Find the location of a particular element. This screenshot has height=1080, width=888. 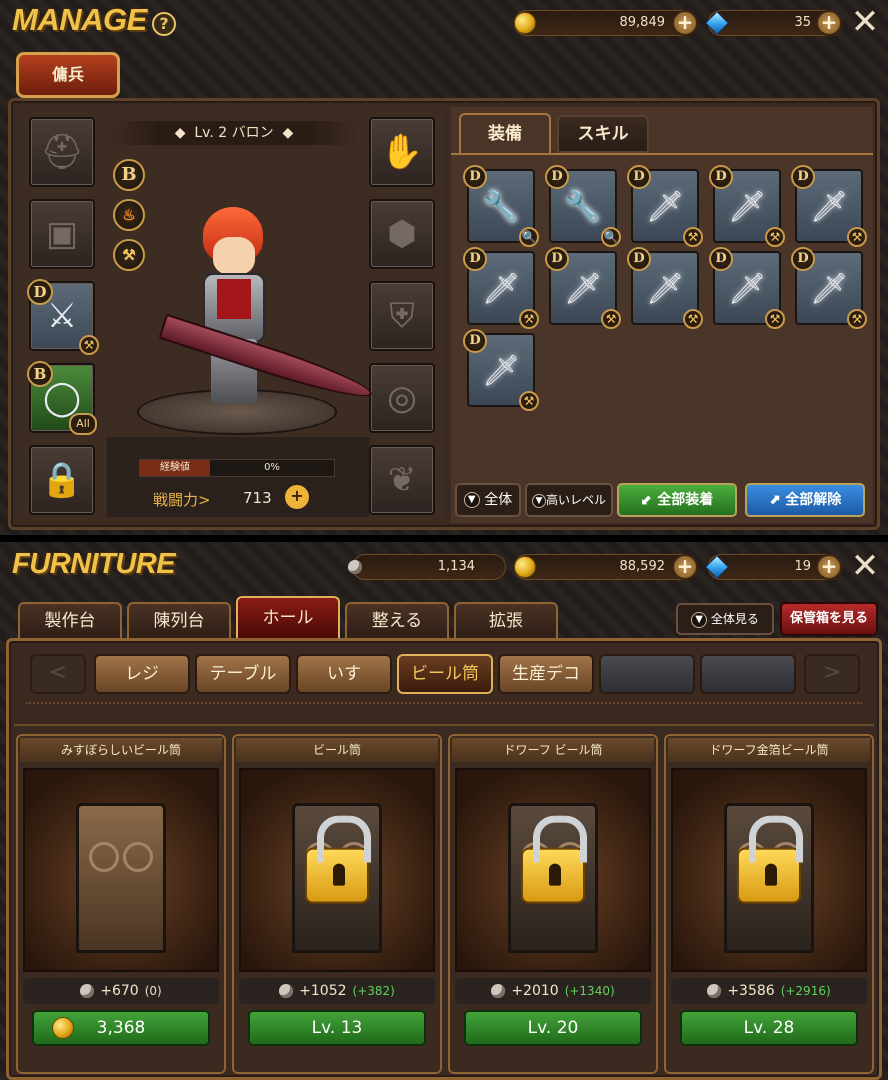

equip-slot-4: 🔒 is located at coordinates (62, 480).